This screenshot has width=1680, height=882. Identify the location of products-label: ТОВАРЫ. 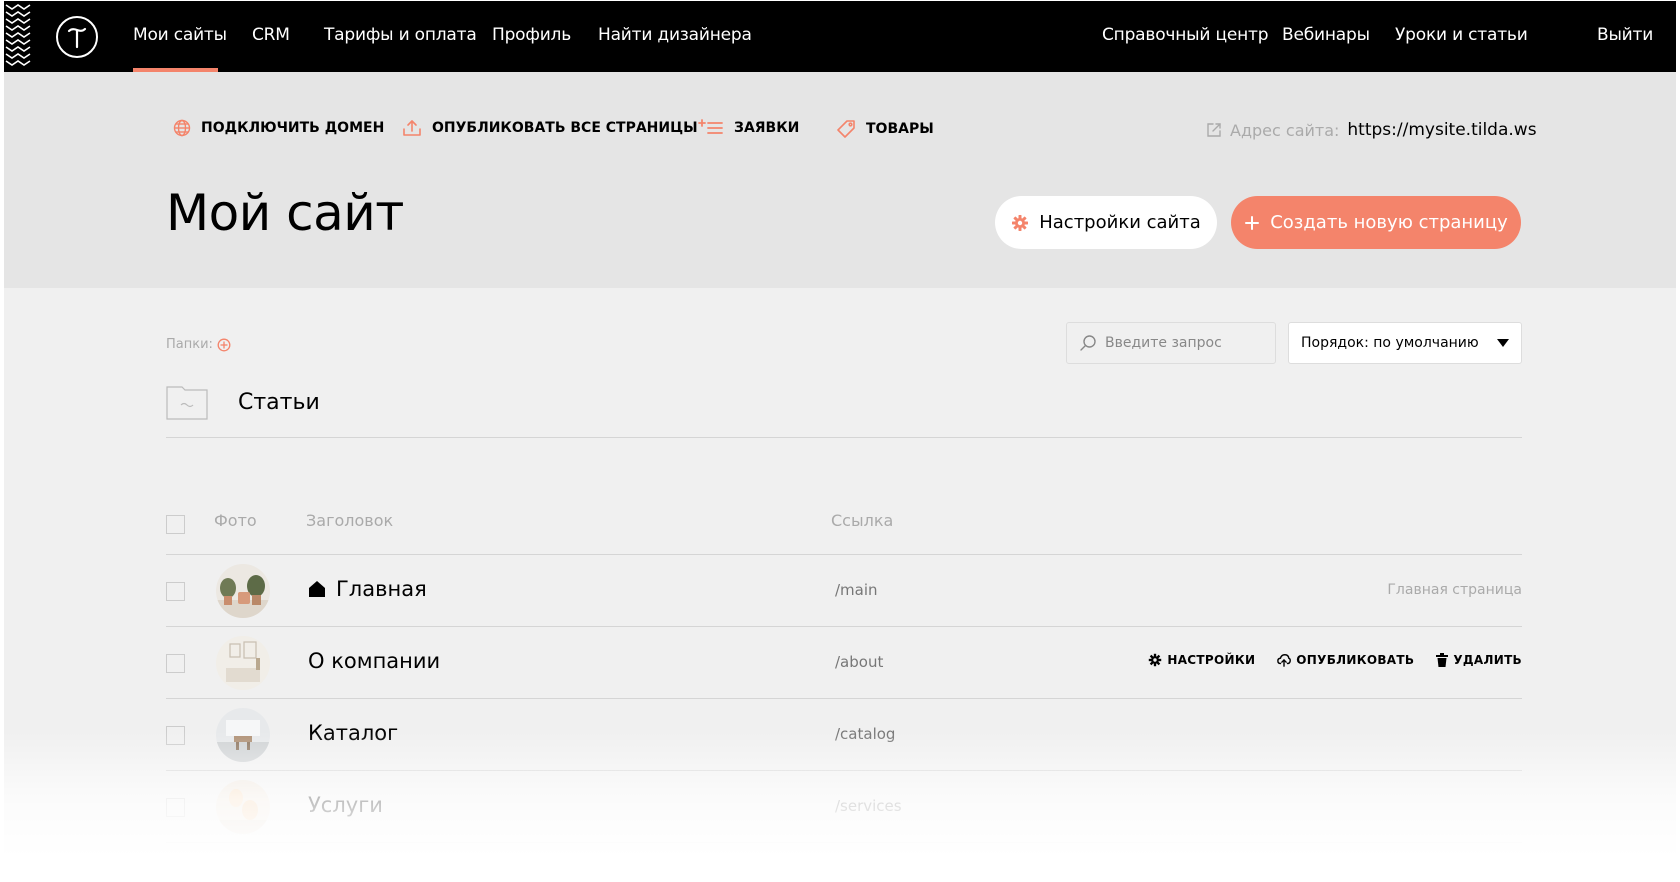
(900, 129).